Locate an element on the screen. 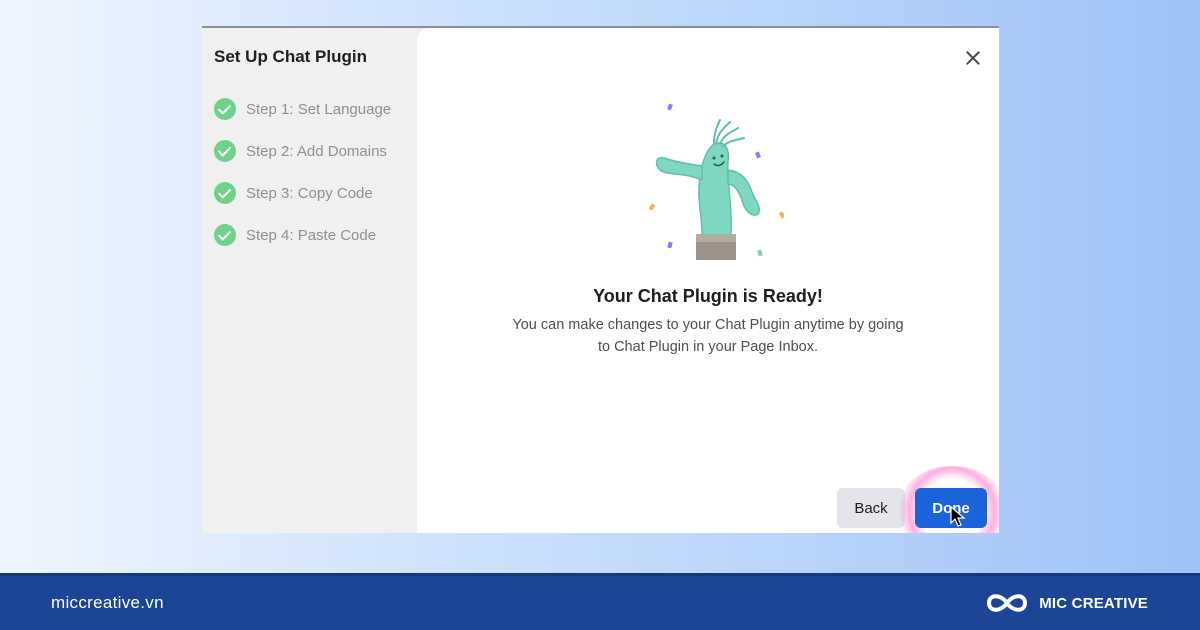  mouse-pointer-icon is located at coordinates (958, 516).